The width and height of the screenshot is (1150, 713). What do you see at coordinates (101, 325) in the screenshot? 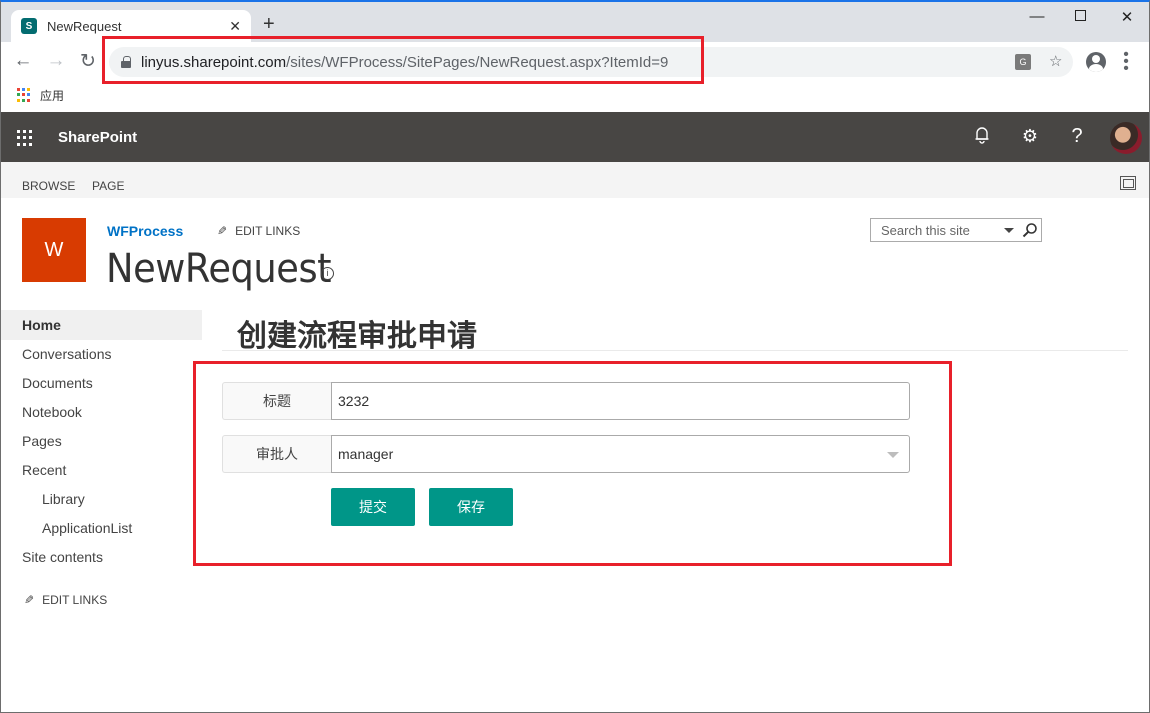
I see `nav-item-home: Home` at bounding box center [101, 325].